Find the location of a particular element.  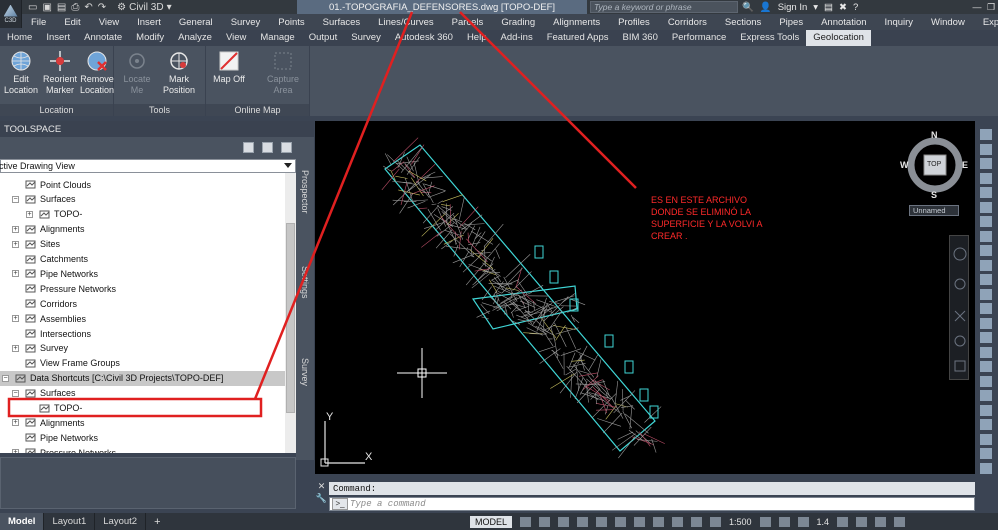

tab-home: Home is located at coordinates (19, 38).